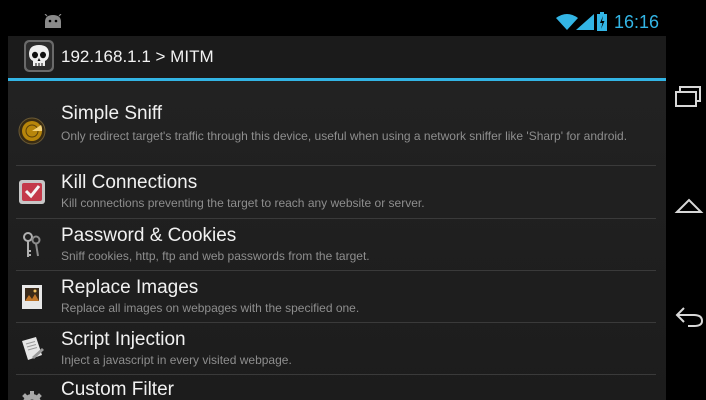 The image size is (706, 400). I want to click on radar-icon, so click(32, 131).